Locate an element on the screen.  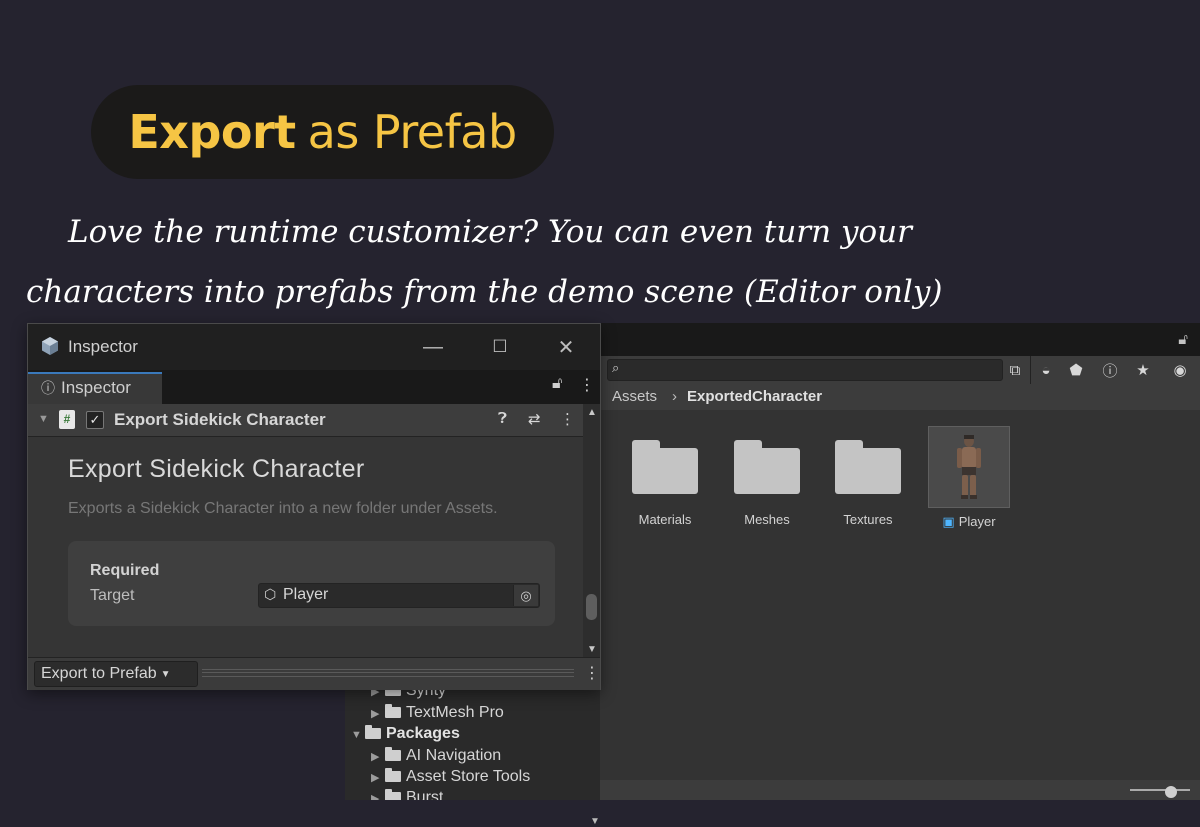
asset-materials-folder: Materials is located at coordinates (665, 477).